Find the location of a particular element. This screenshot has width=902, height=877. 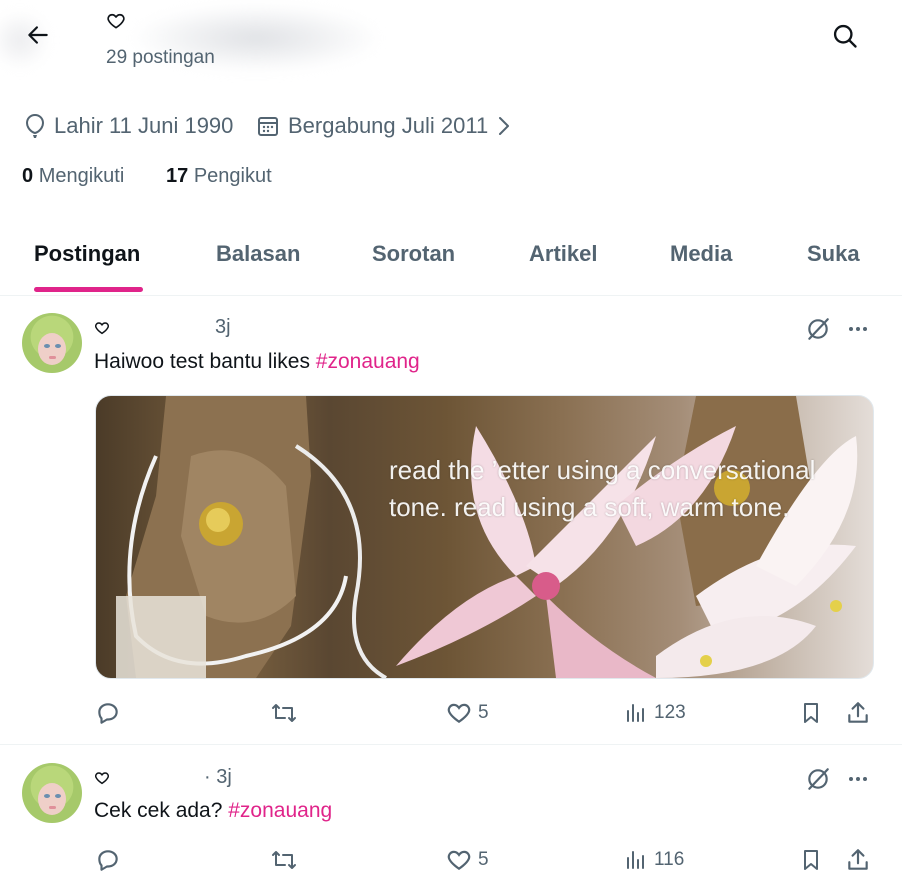

search-icon is located at coordinates (845, 36).